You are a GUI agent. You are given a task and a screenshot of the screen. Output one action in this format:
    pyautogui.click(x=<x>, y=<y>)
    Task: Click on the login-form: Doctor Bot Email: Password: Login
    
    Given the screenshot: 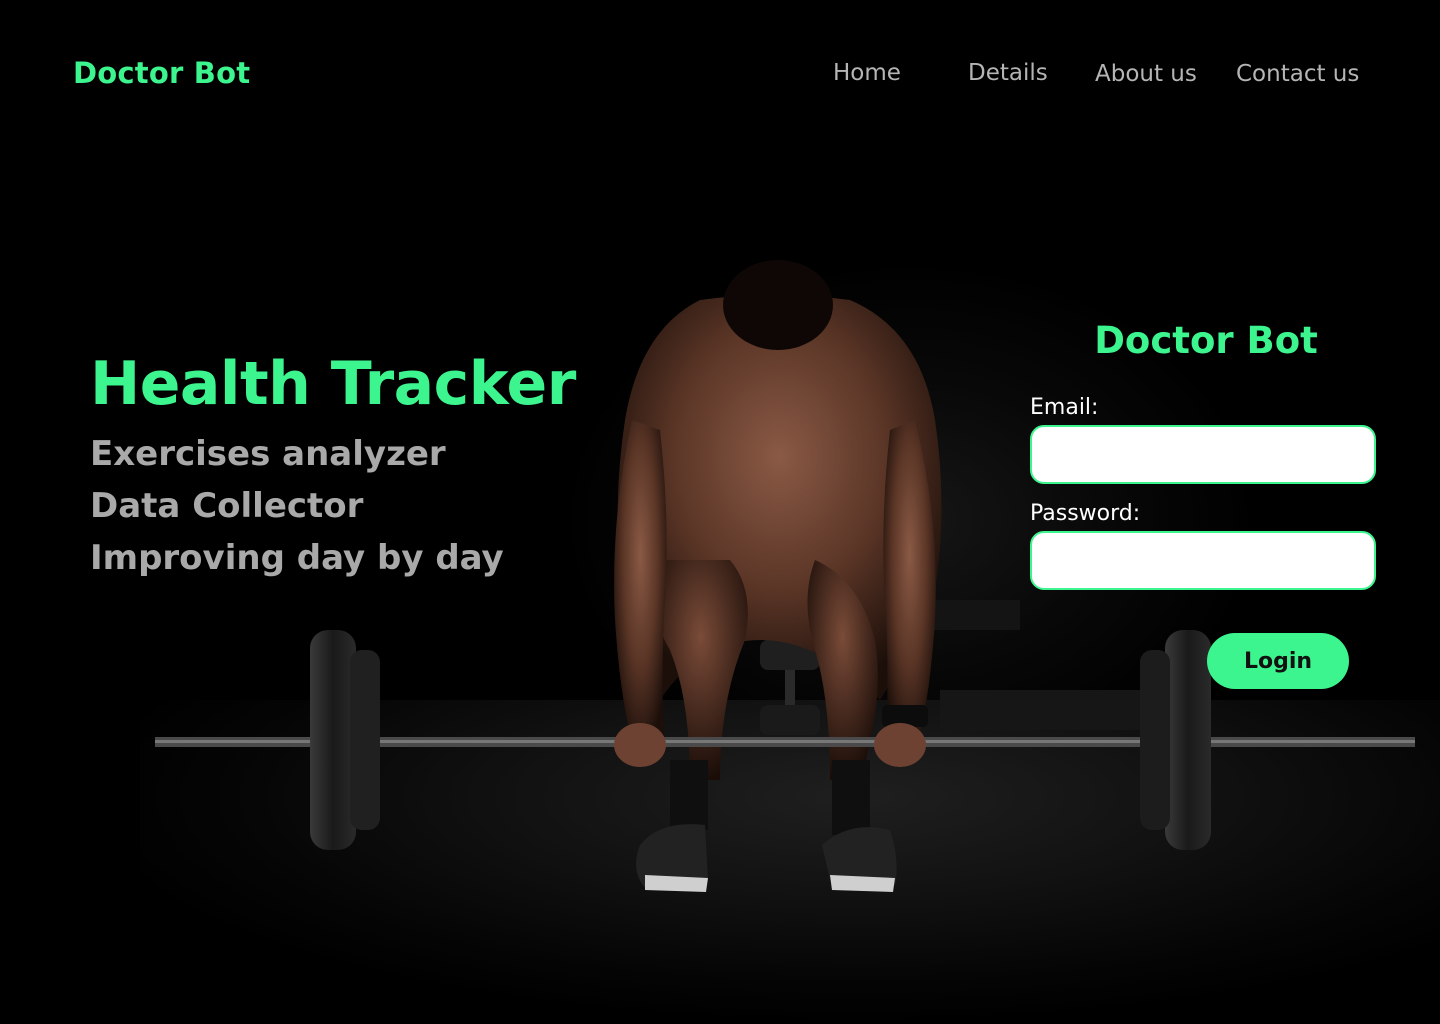 What is the action you would take?
    pyautogui.click(x=1203, y=503)
    